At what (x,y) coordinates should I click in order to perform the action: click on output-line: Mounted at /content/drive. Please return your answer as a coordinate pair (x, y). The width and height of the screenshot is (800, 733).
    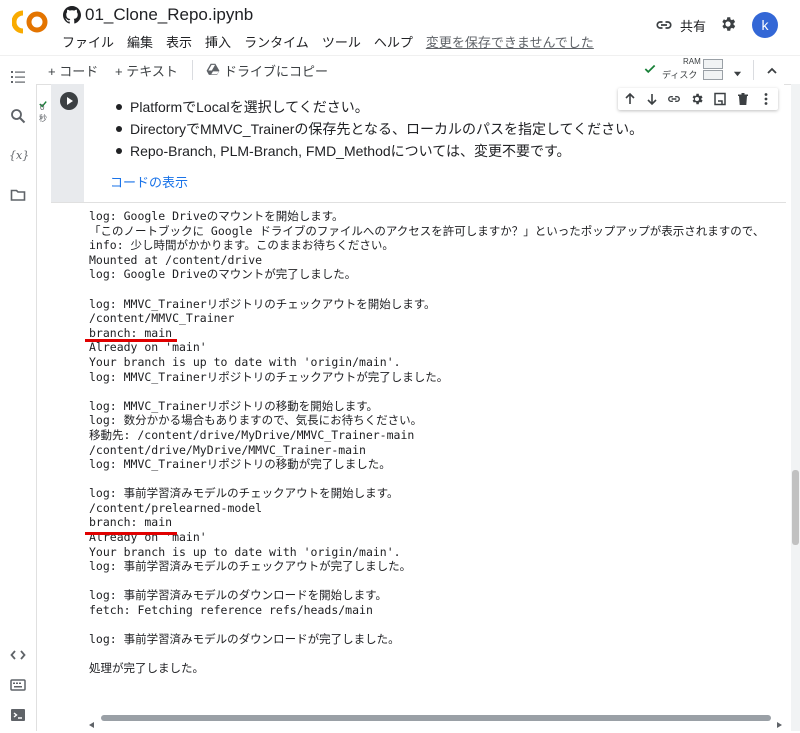
    Looking at the image, I should click on (176, 259).